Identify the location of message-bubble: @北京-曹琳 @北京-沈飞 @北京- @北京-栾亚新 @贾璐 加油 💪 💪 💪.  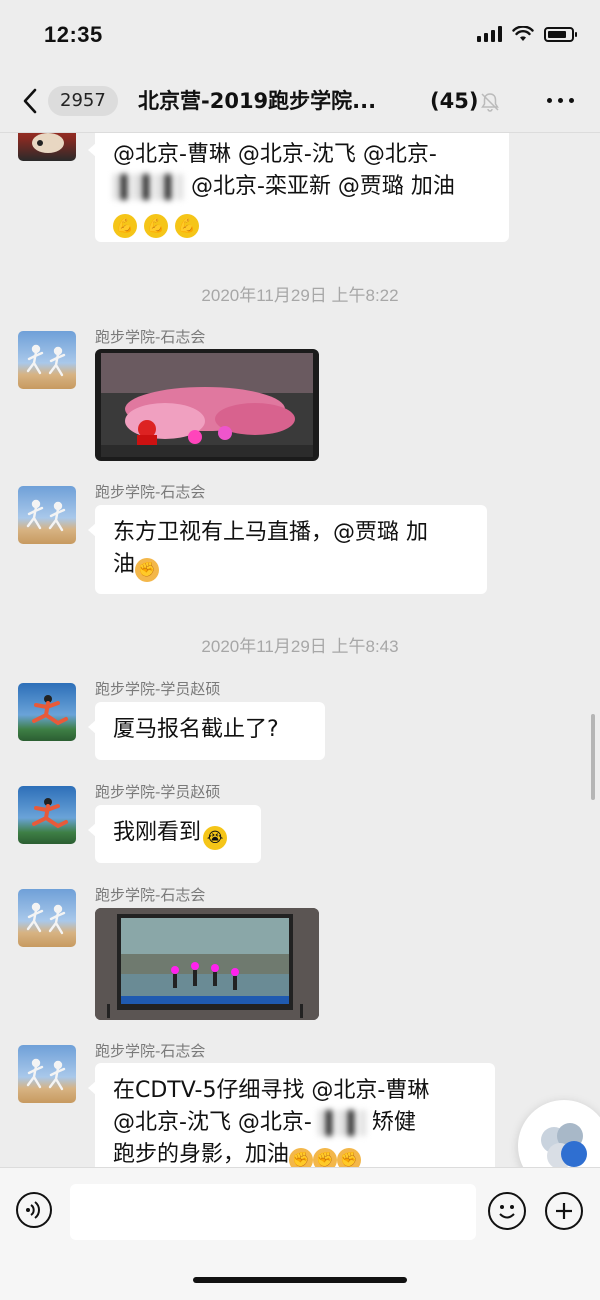
(298, 187).